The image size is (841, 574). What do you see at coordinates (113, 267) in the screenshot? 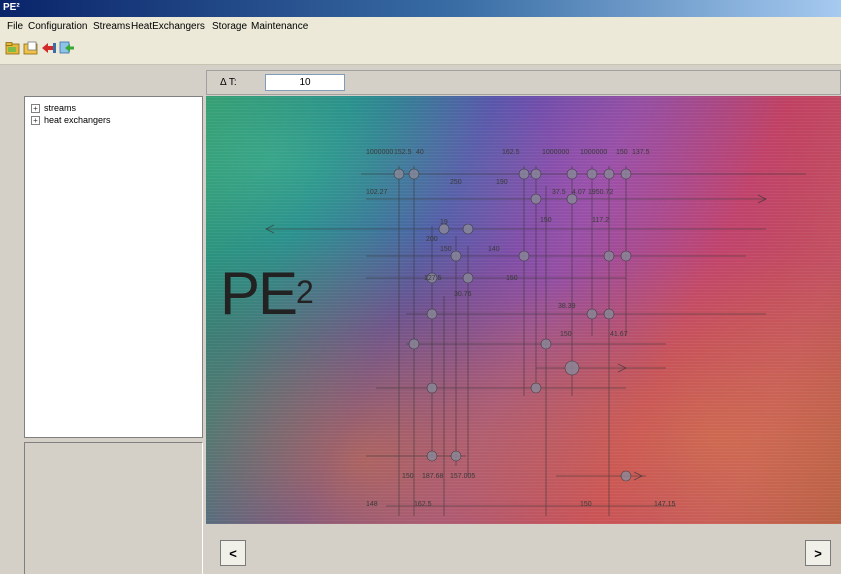
I see `tree-view: + streams + heat exchangers` at bounding box center [113, 267].